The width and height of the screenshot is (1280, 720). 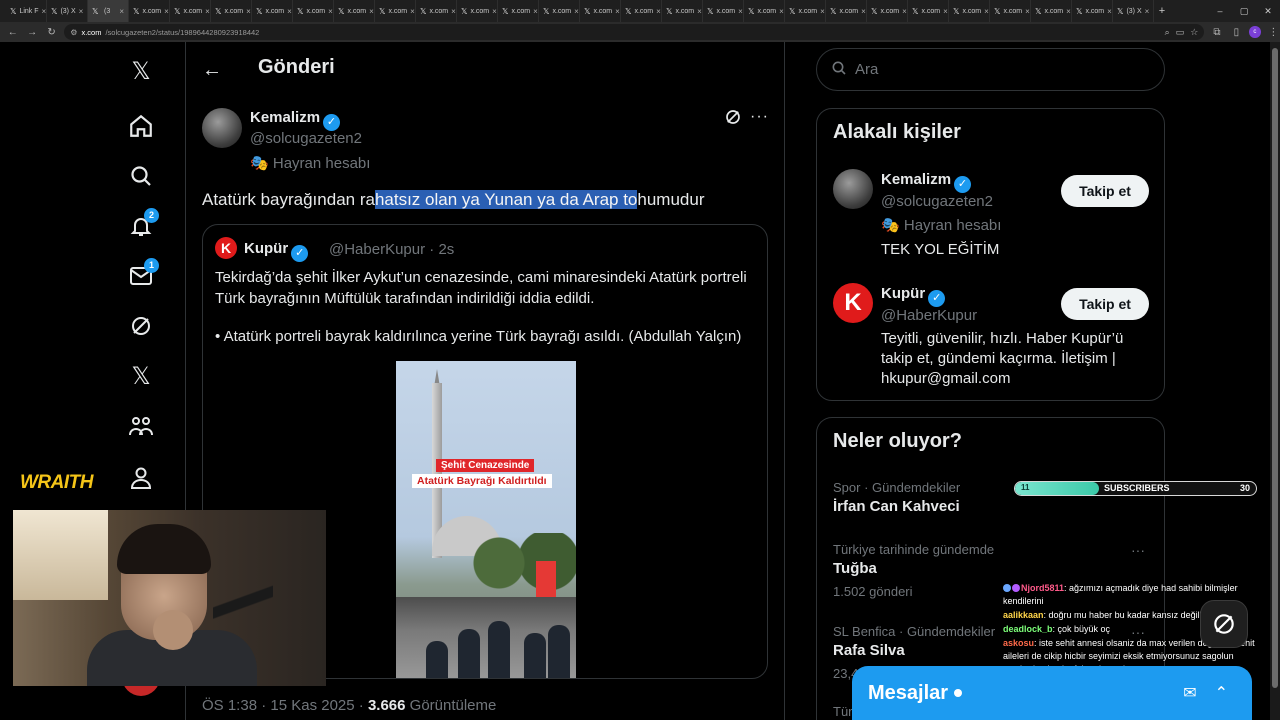 I want to click on related-name-kupur: Kupür ✓, so click(x=913, y=296).